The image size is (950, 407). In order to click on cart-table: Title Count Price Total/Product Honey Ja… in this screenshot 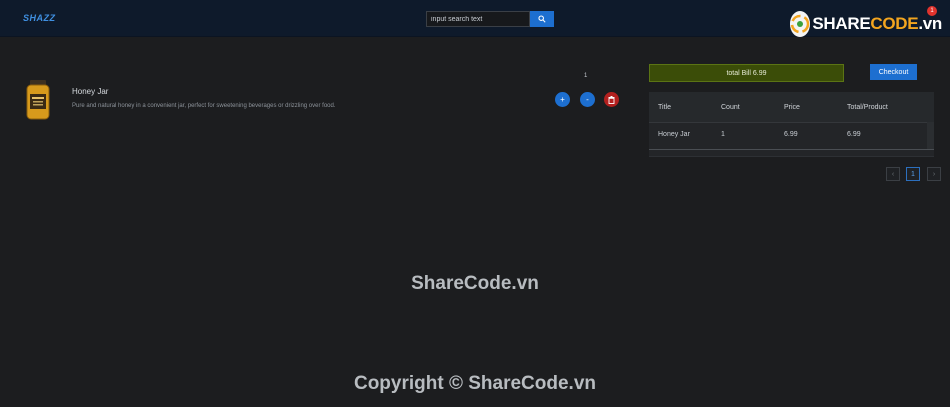, I will do `click(791, 124)`.